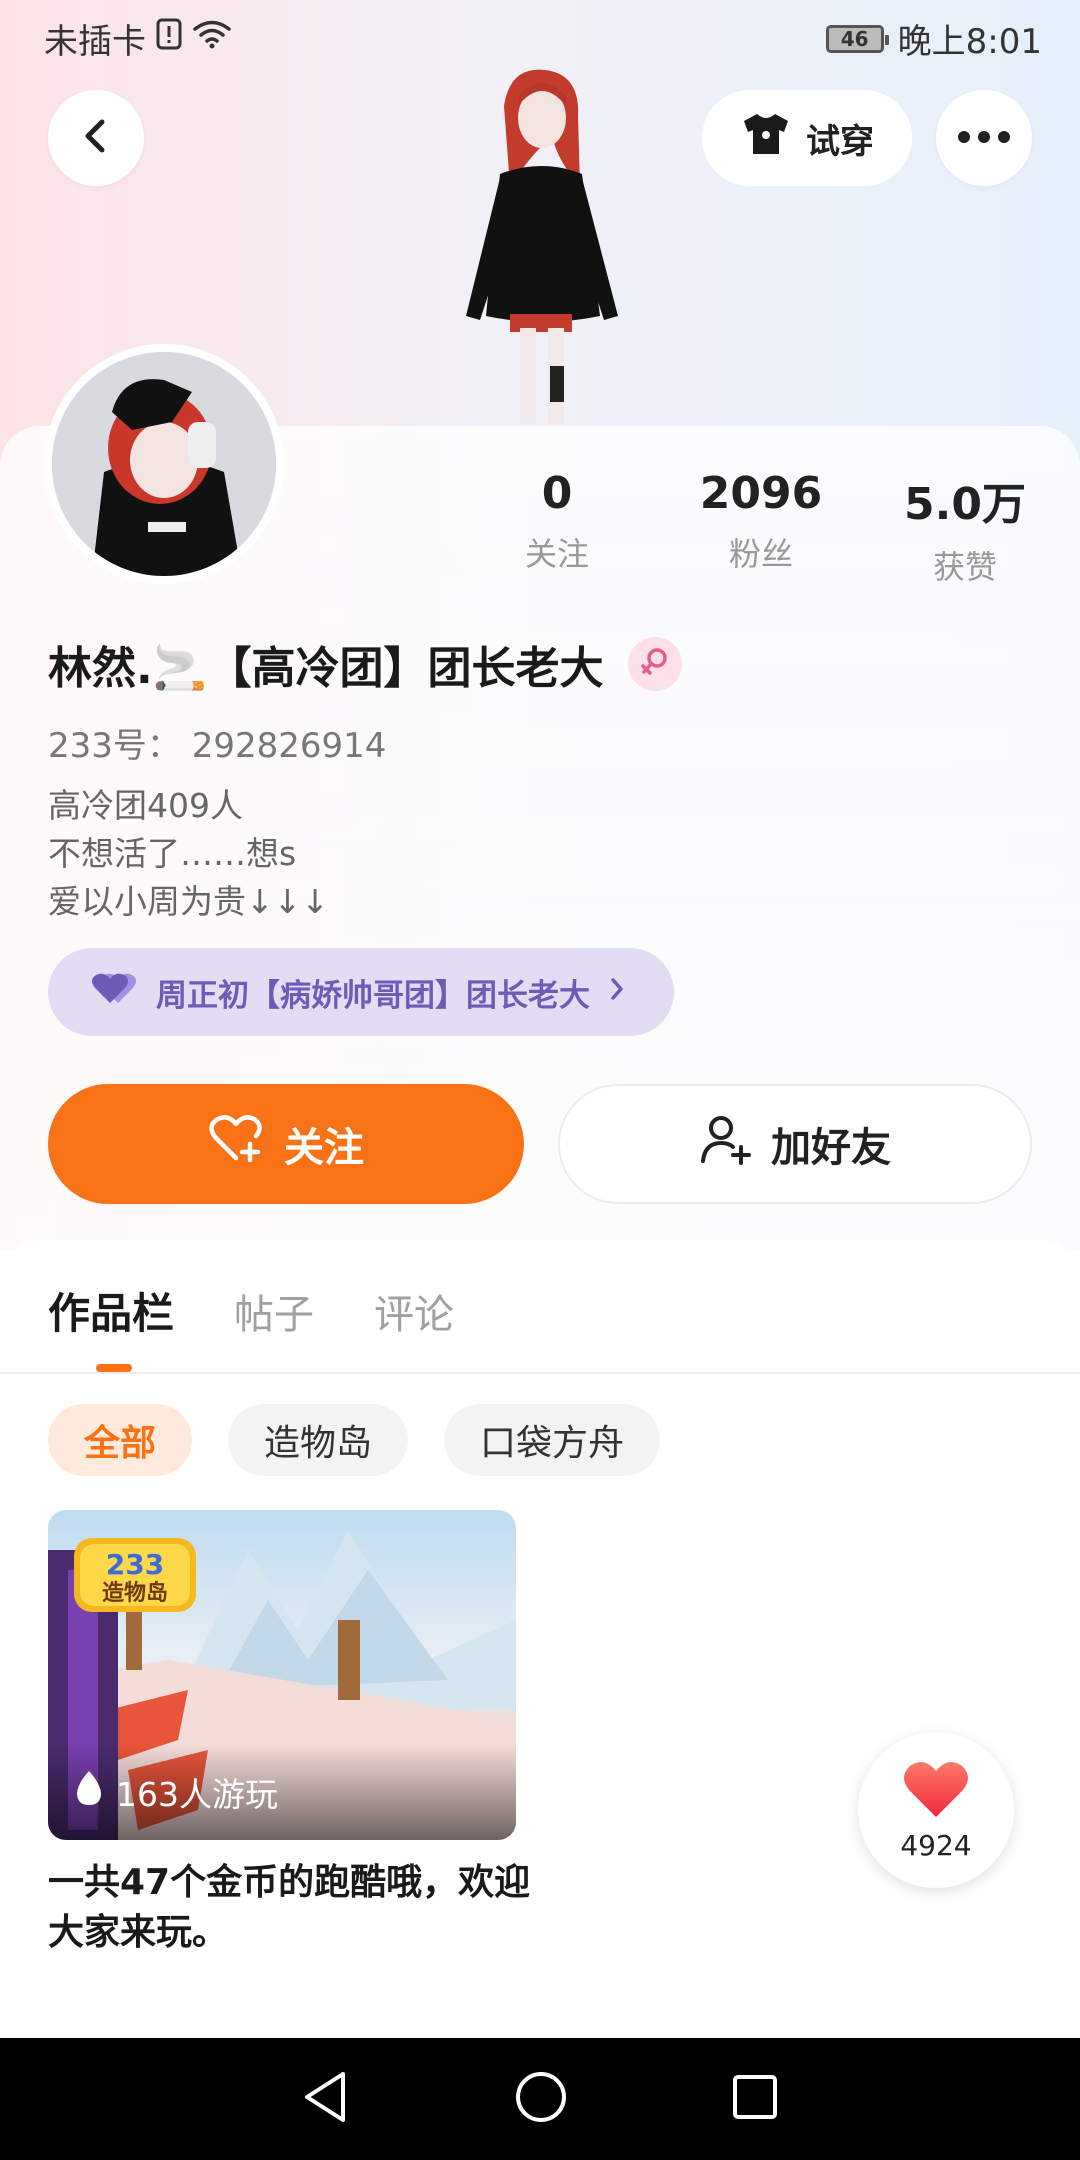 The height and width of the screenshot is (2160, 1080). What do you see at coordinates (964, 567) in the screenshot?
I see `stat-likes-label: 获赞` at bounding box center [964, 567].